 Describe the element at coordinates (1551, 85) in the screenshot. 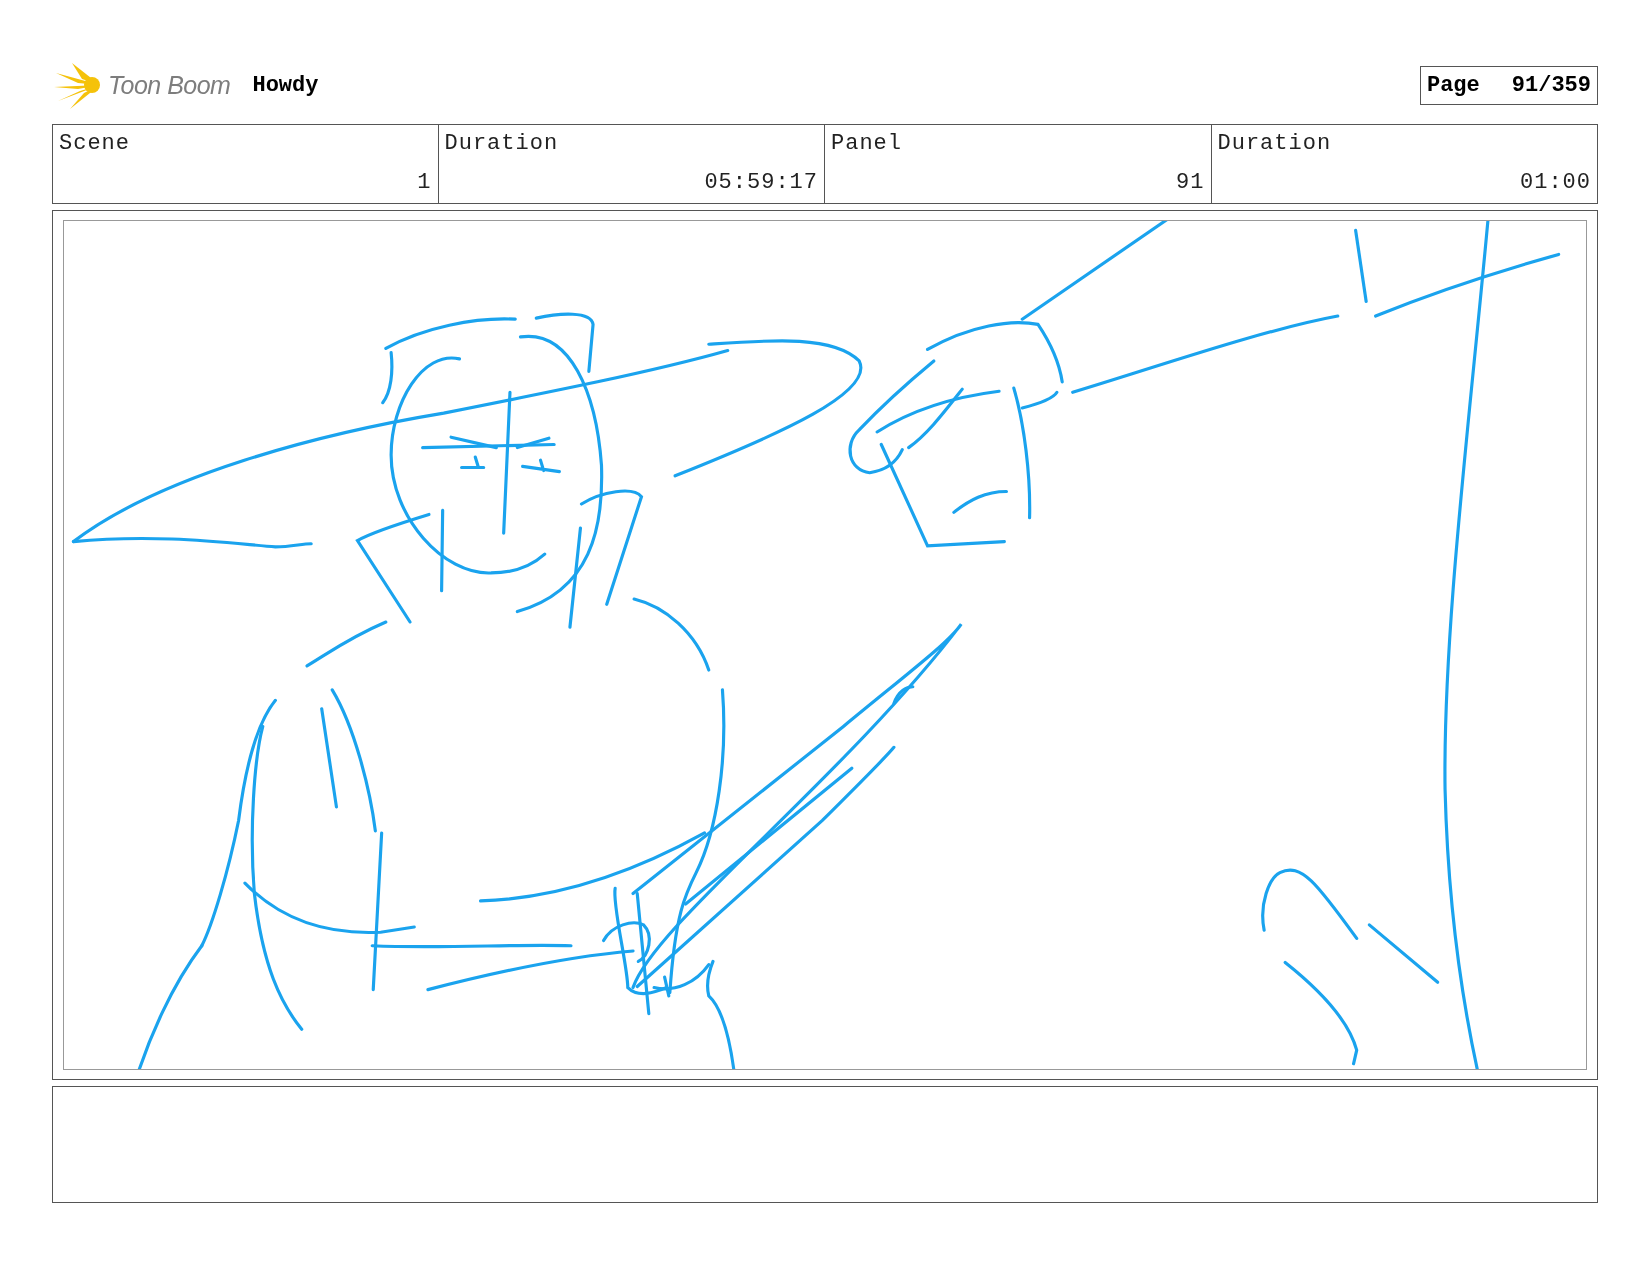

I see `page-number: 91/359` at that location.